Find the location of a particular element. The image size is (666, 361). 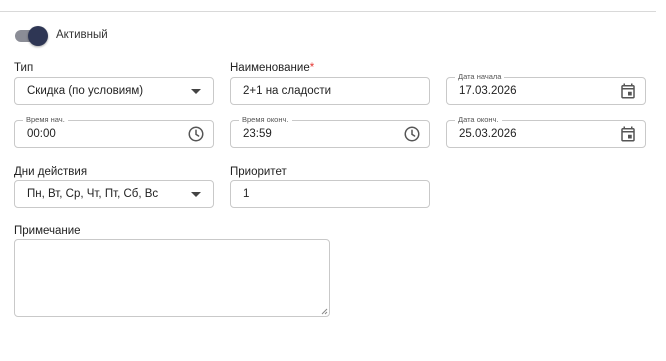

priority-input: 1 is located at coordinates (330, 194).